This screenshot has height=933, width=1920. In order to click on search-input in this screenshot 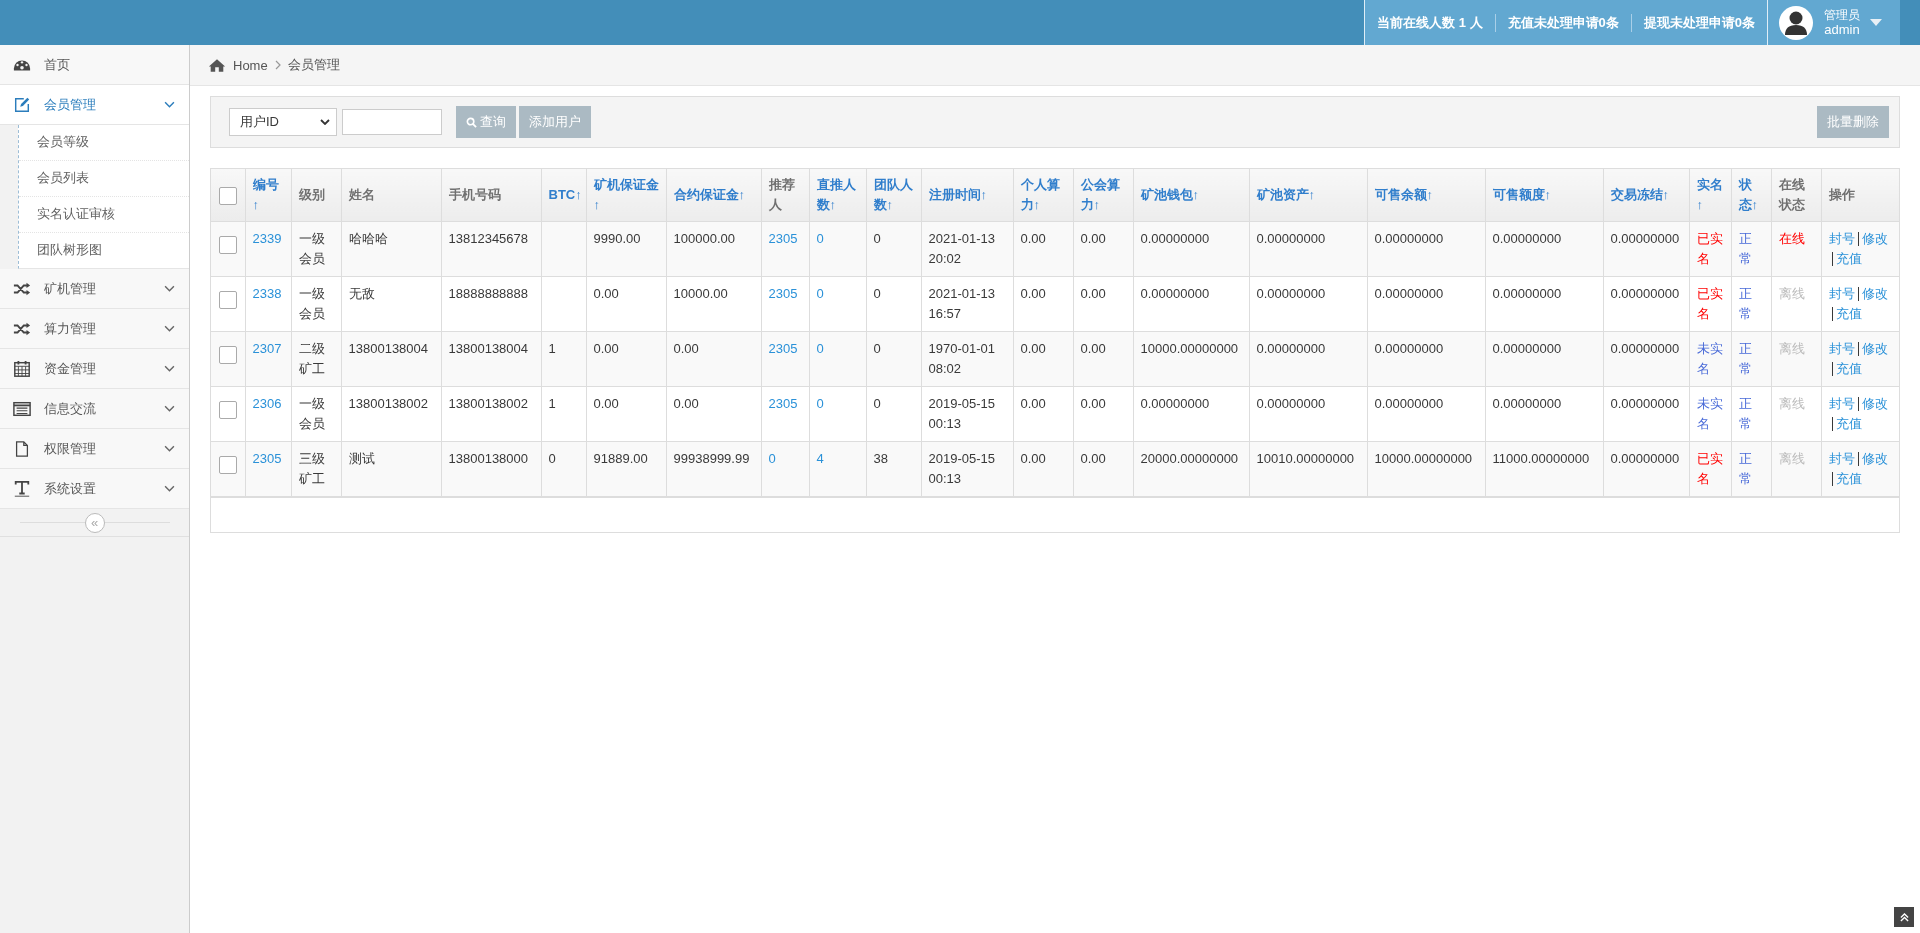, I will do `click(392, 122)`.